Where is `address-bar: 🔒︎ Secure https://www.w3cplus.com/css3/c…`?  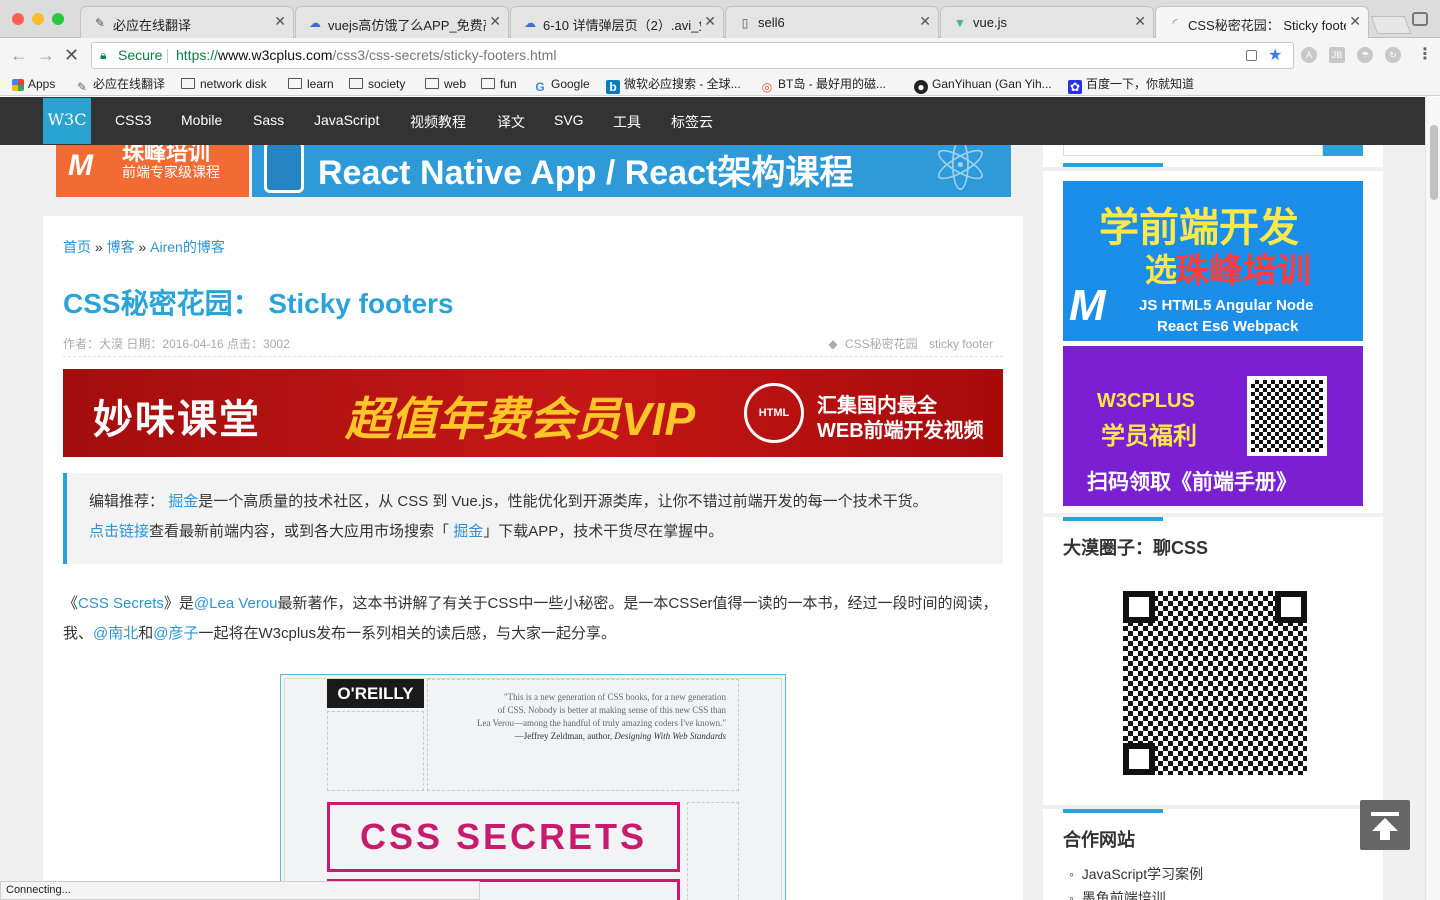
address-bar: 🔒︎ Secure https://www.w3cplus.com/css3/c… is located at coordinates (692, 55).